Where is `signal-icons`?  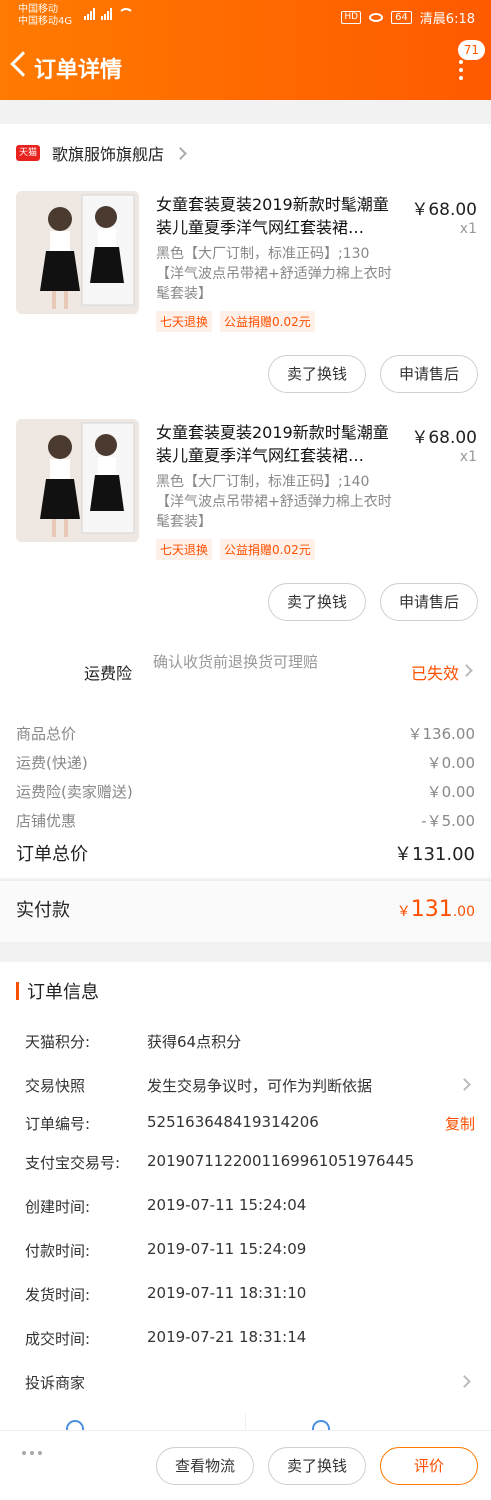 signal-icons is located at coordinates (109, 14).